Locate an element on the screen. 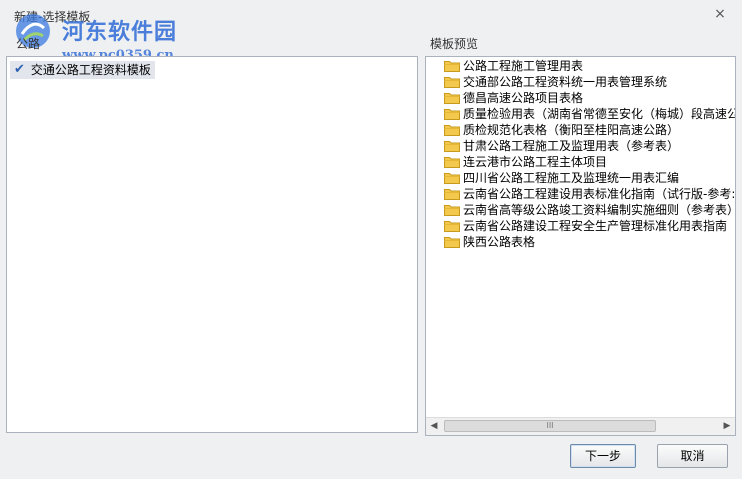 This screenshot has height=479, width=742. tree-item: 质量检验用表（湖南省常德至安化（梅城）段高速公 is located at coordinates (590, 114).